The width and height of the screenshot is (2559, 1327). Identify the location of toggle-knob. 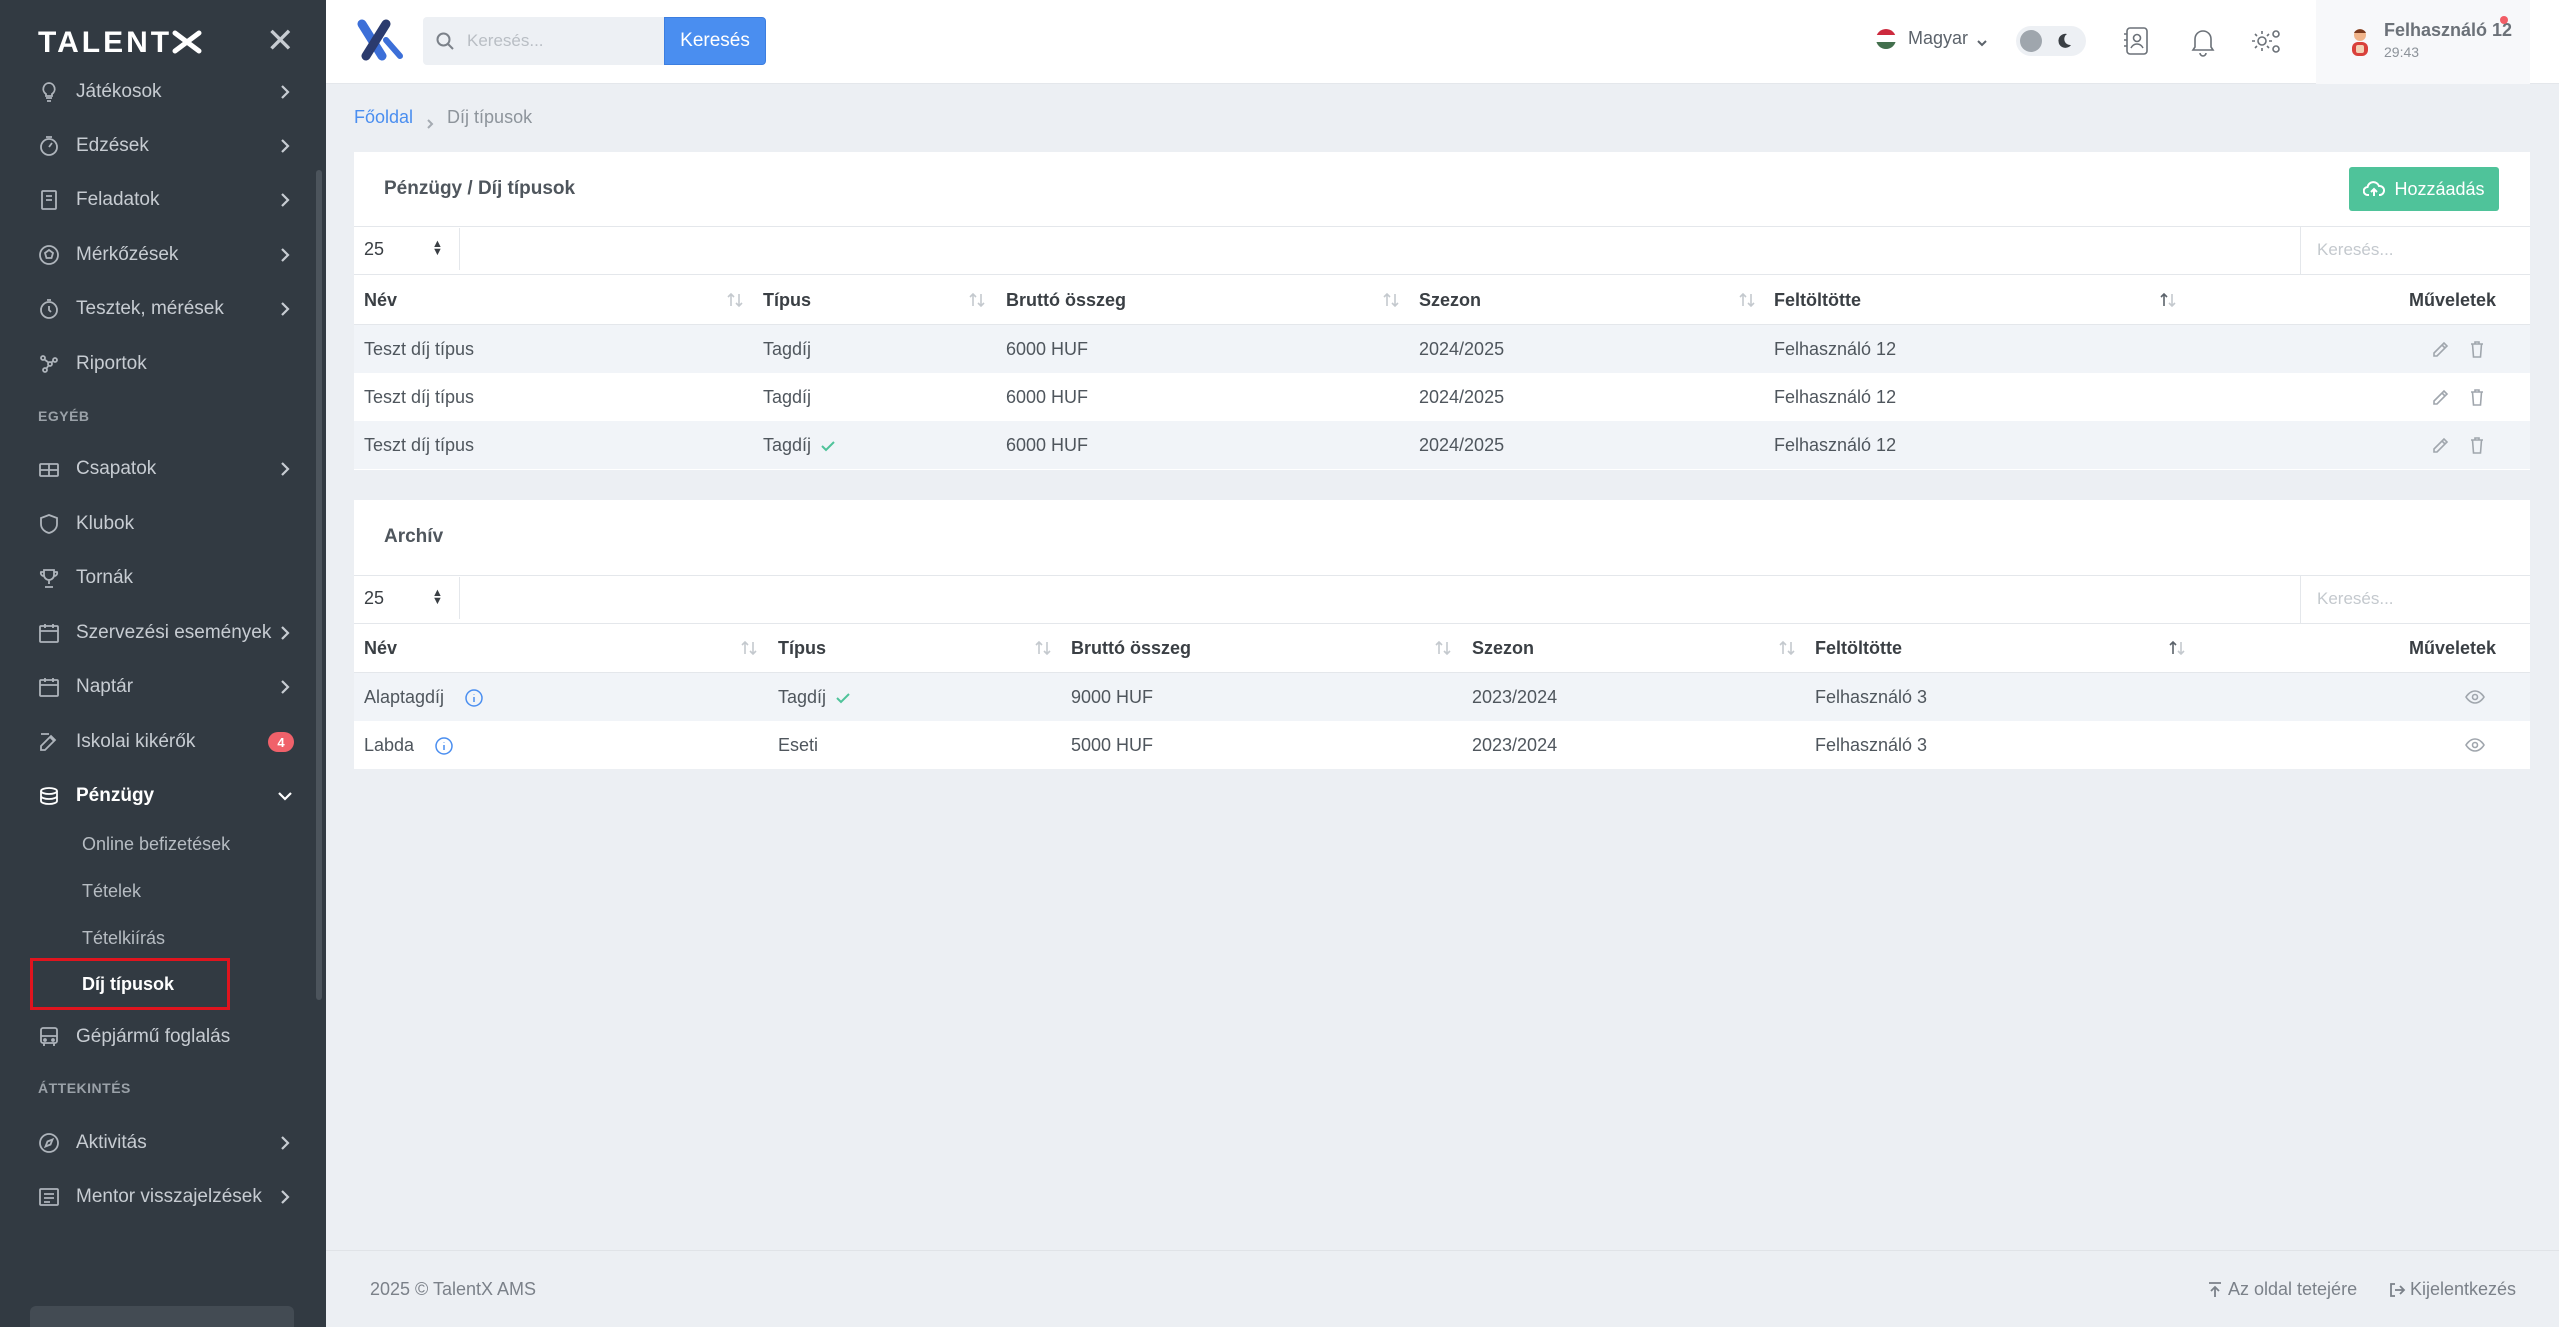
(2031, 41).